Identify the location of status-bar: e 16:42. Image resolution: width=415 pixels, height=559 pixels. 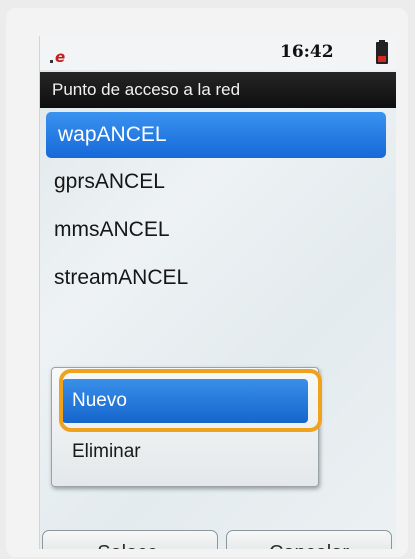
(218, 53).